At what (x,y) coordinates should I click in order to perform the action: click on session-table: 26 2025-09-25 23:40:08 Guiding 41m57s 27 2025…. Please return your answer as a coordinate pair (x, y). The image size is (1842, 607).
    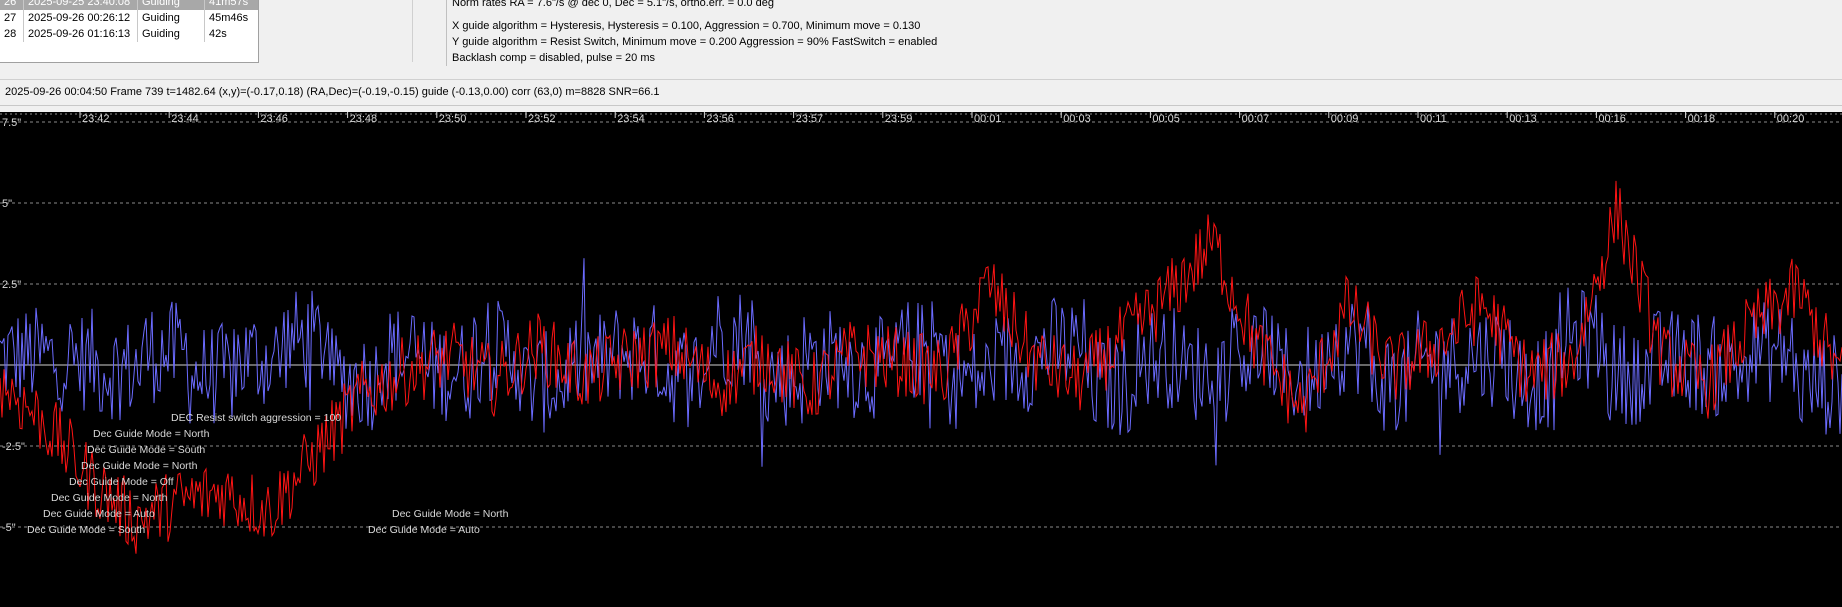
    Looking at the image, I should click on (129, 31).